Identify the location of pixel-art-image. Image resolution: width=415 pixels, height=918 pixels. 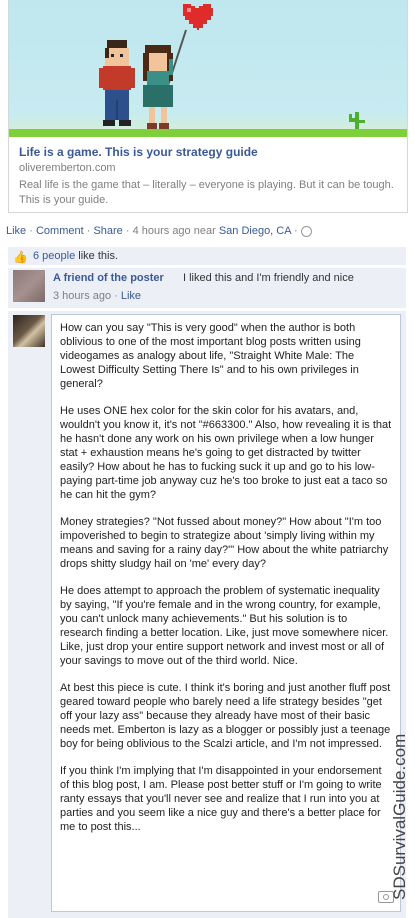
(208, 68).